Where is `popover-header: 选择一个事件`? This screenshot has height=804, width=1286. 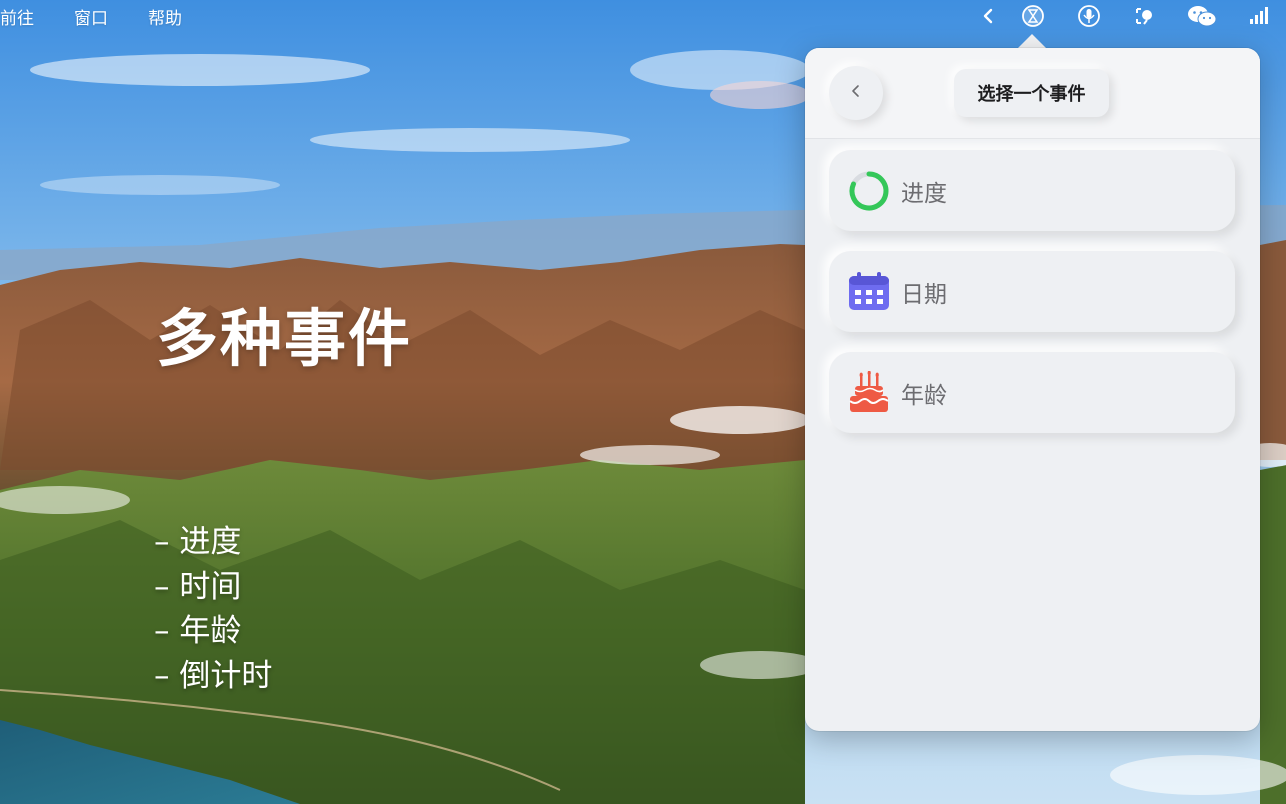
popover-header: 选择一个事件 is located at coordinates (1032, 93).